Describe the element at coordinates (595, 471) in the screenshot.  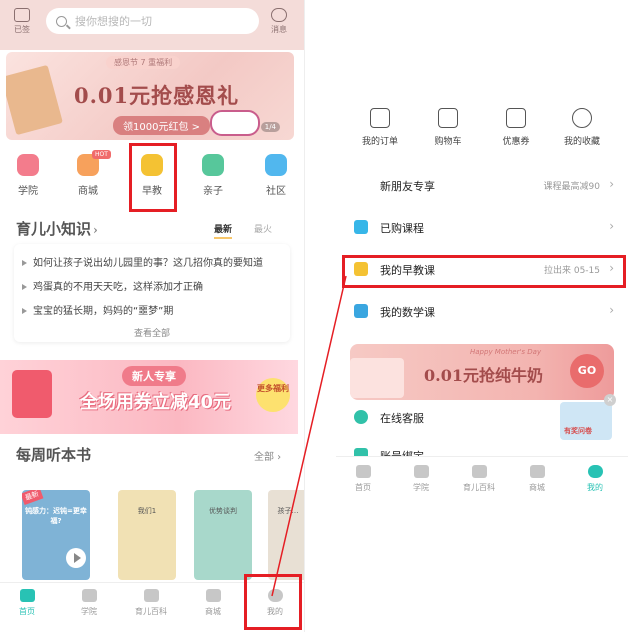
I see `smile-icon` at that location.